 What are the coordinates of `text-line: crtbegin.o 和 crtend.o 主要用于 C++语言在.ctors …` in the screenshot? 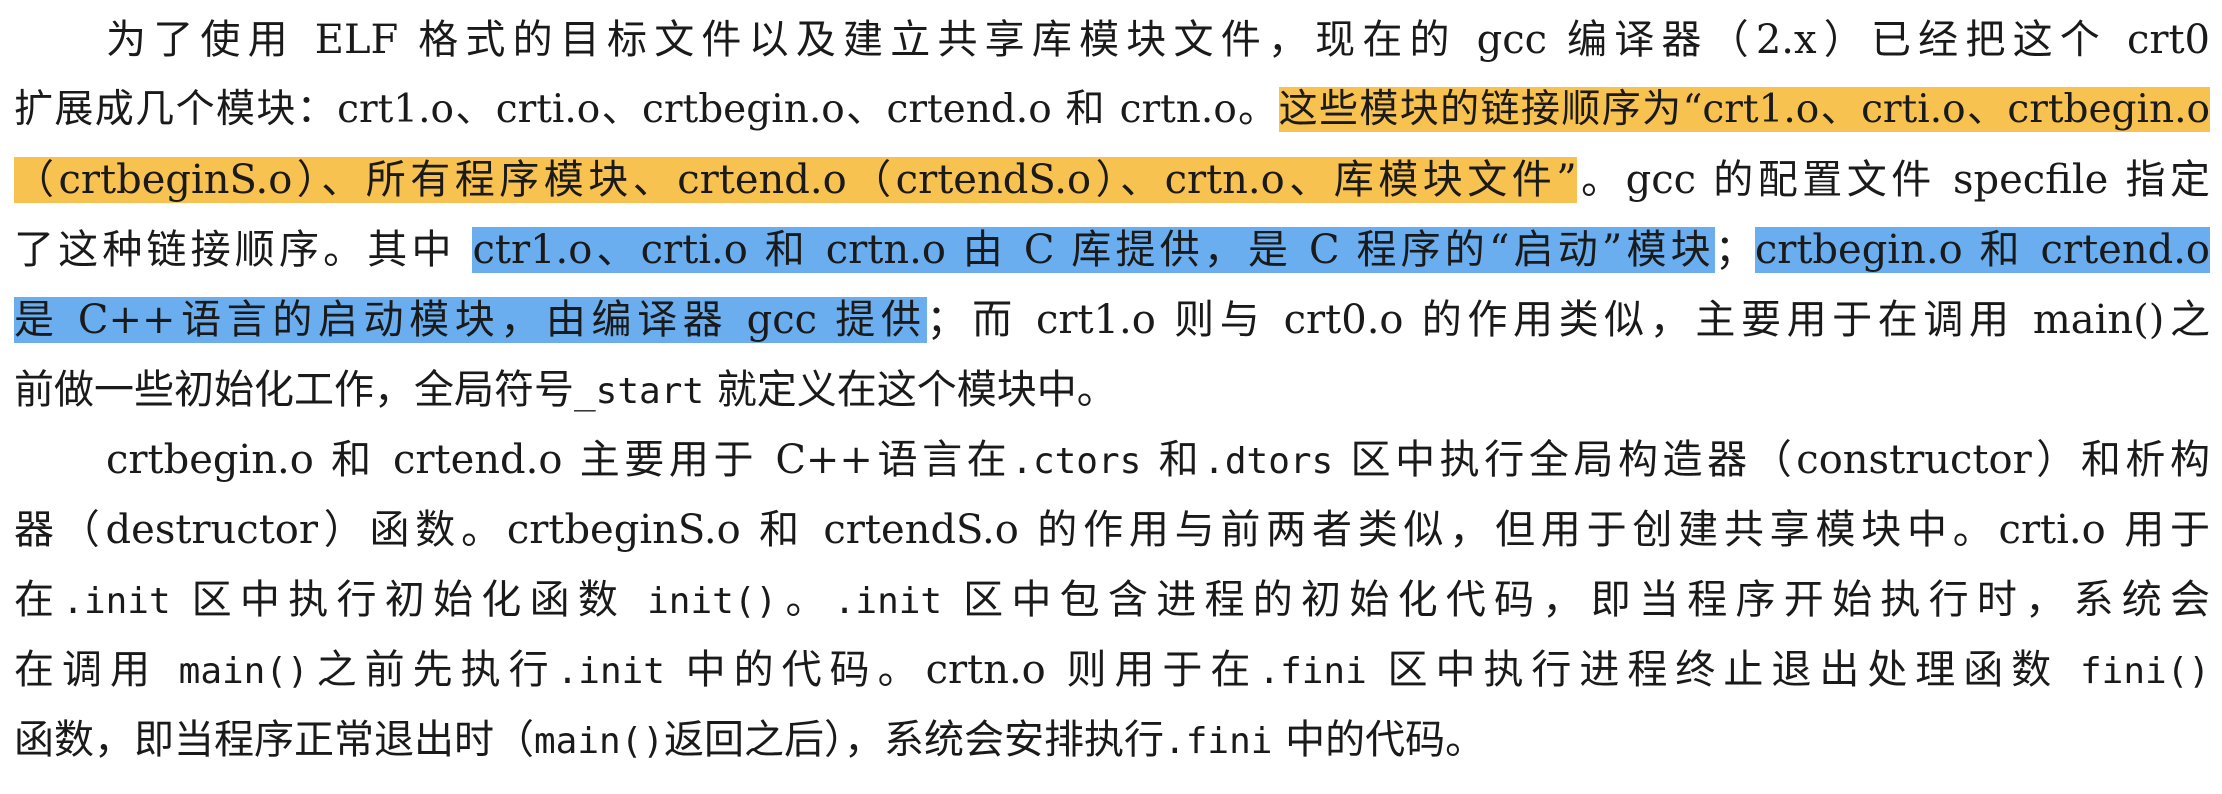 It's located at (1158, 460).